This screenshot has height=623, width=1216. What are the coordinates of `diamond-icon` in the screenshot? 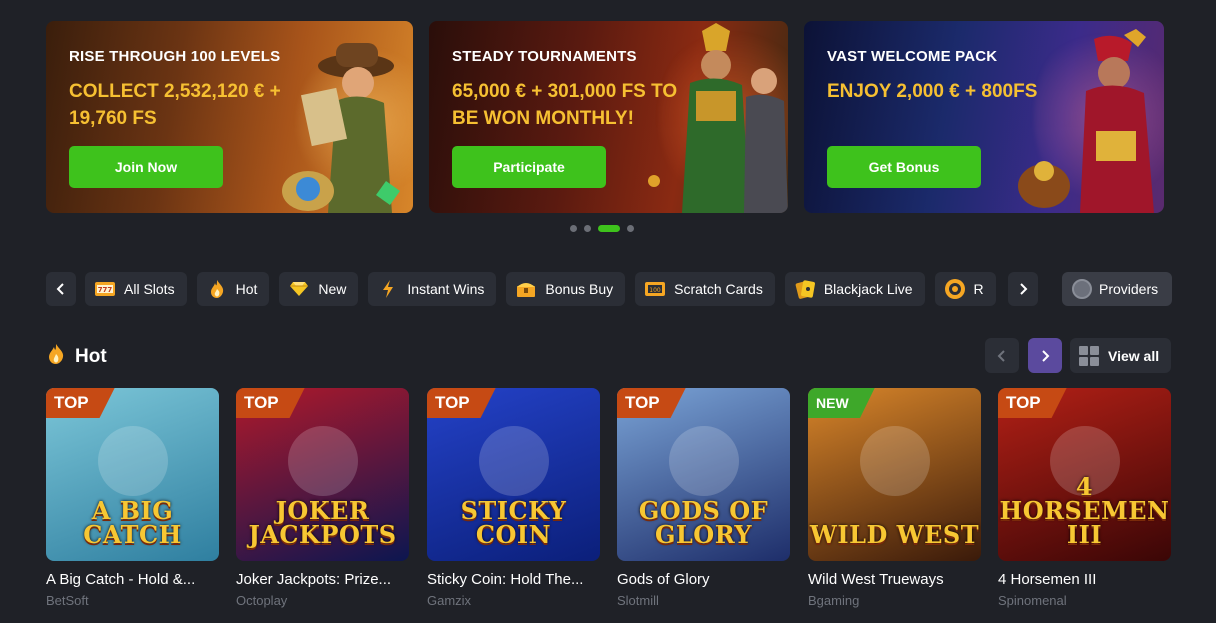 It's located at (299, 289).